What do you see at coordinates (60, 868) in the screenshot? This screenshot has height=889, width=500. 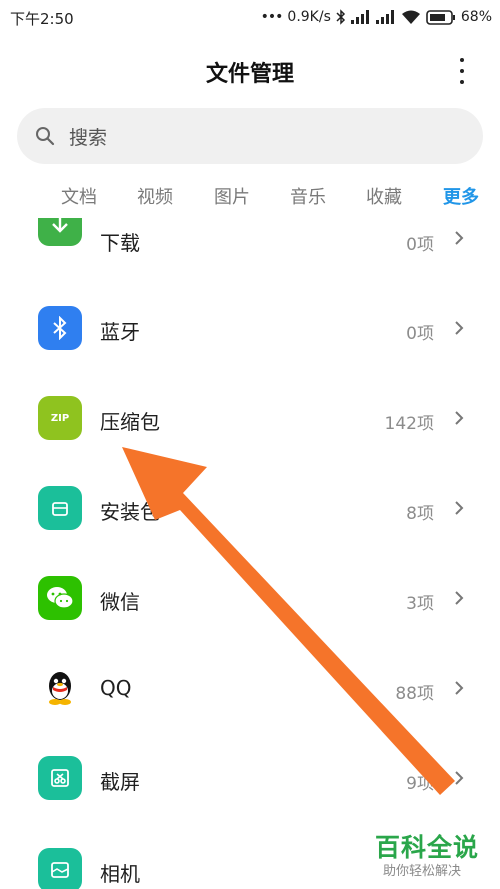 I see `camera-icon` at bounding box center [60, 868].